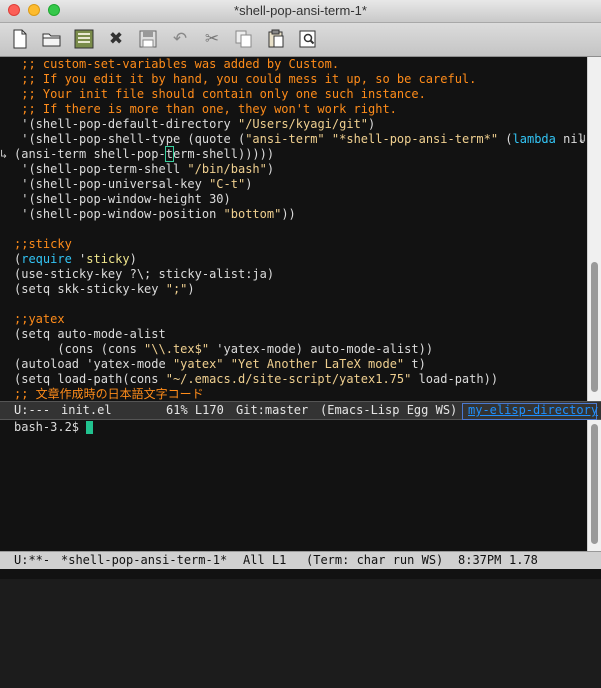  Describe the element at coordinates (144, 560) in the screenshot. I see `buffer-name: *shell-pop-ansi-term-1*` at that location.